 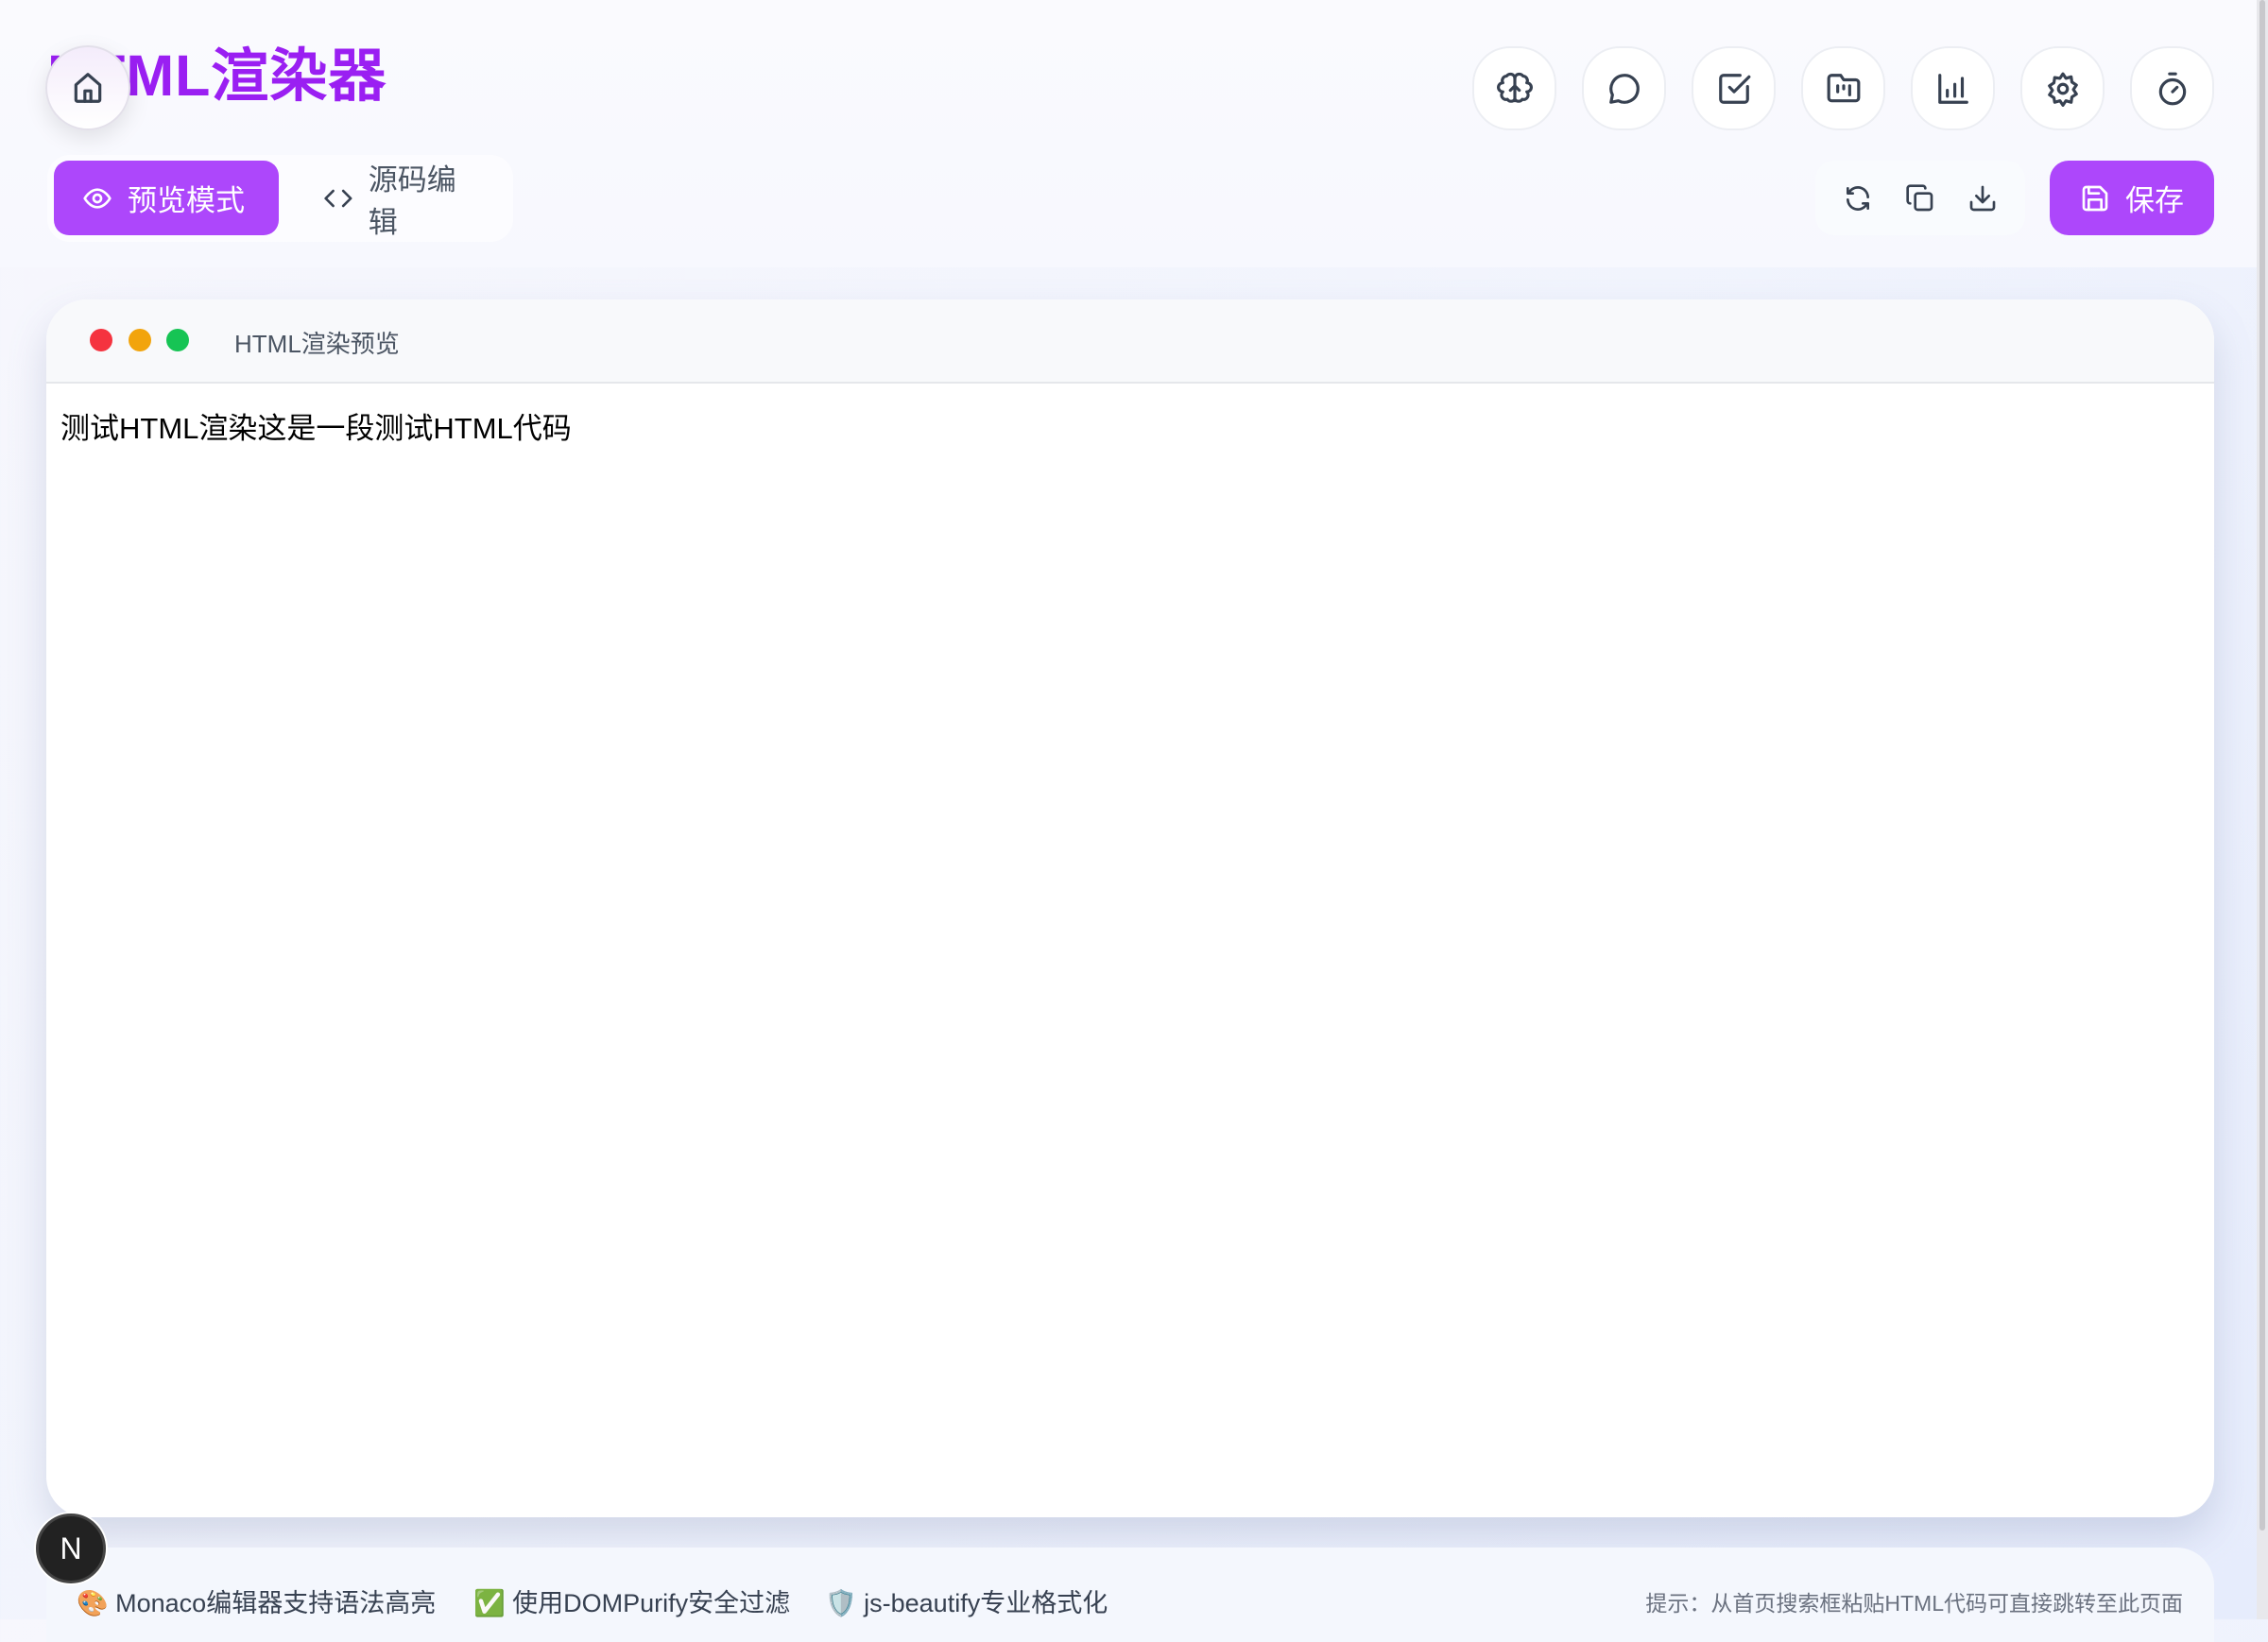 What do you see at coordinates (101, 340) in the screenshot?
I see `red-dot` at bounding box center [101, 340].